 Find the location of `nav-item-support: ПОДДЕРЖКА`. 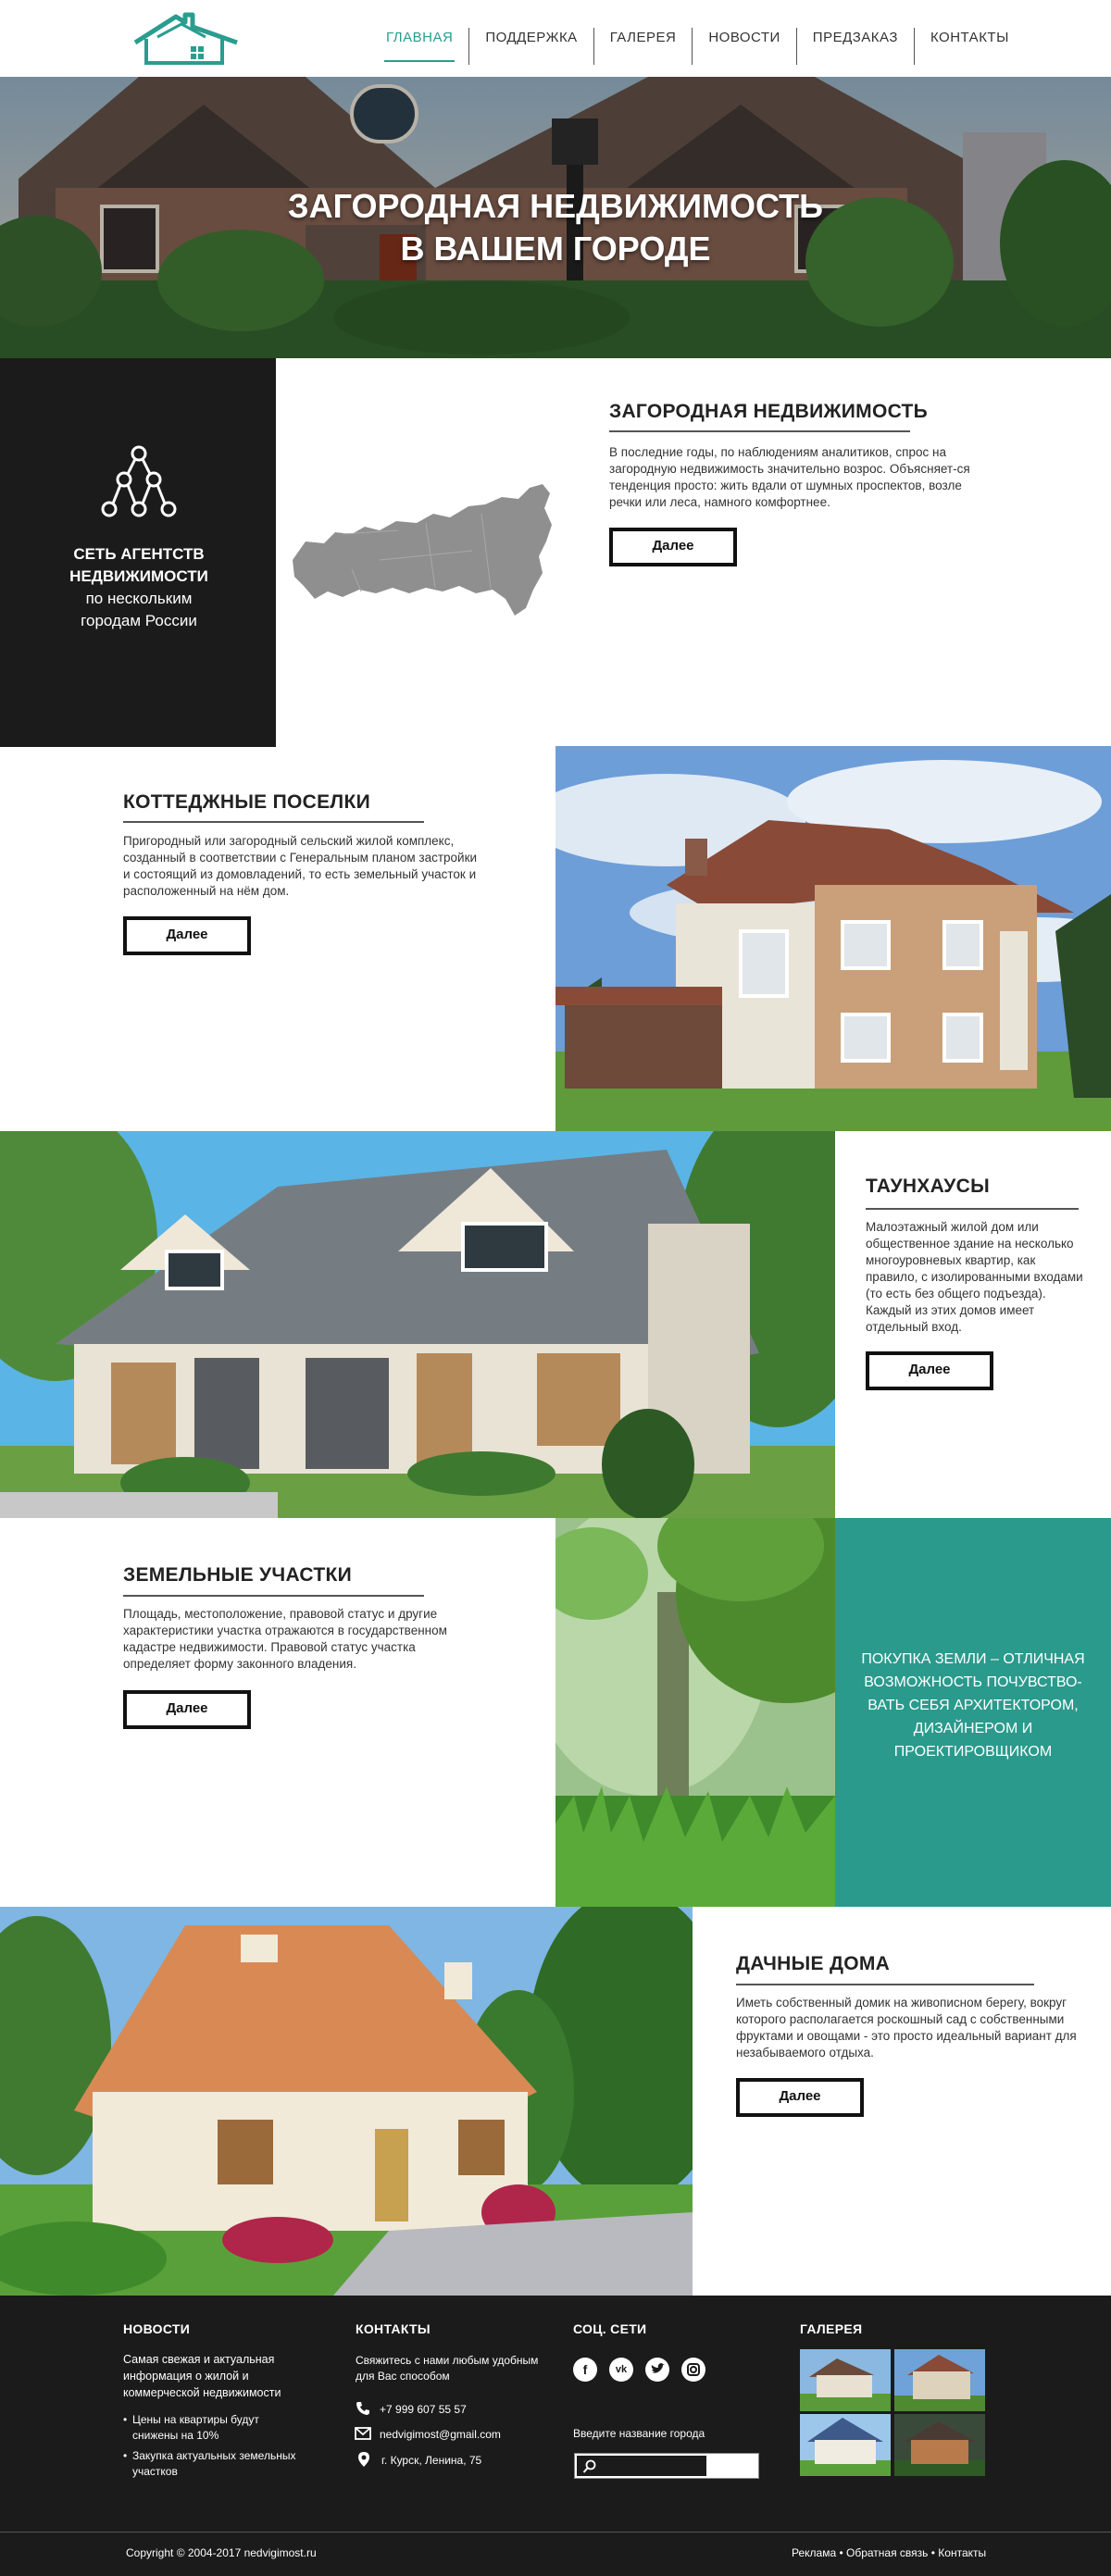

nav-item-support: ПОДДЕРЖКА is located at coordinates (531, 33).